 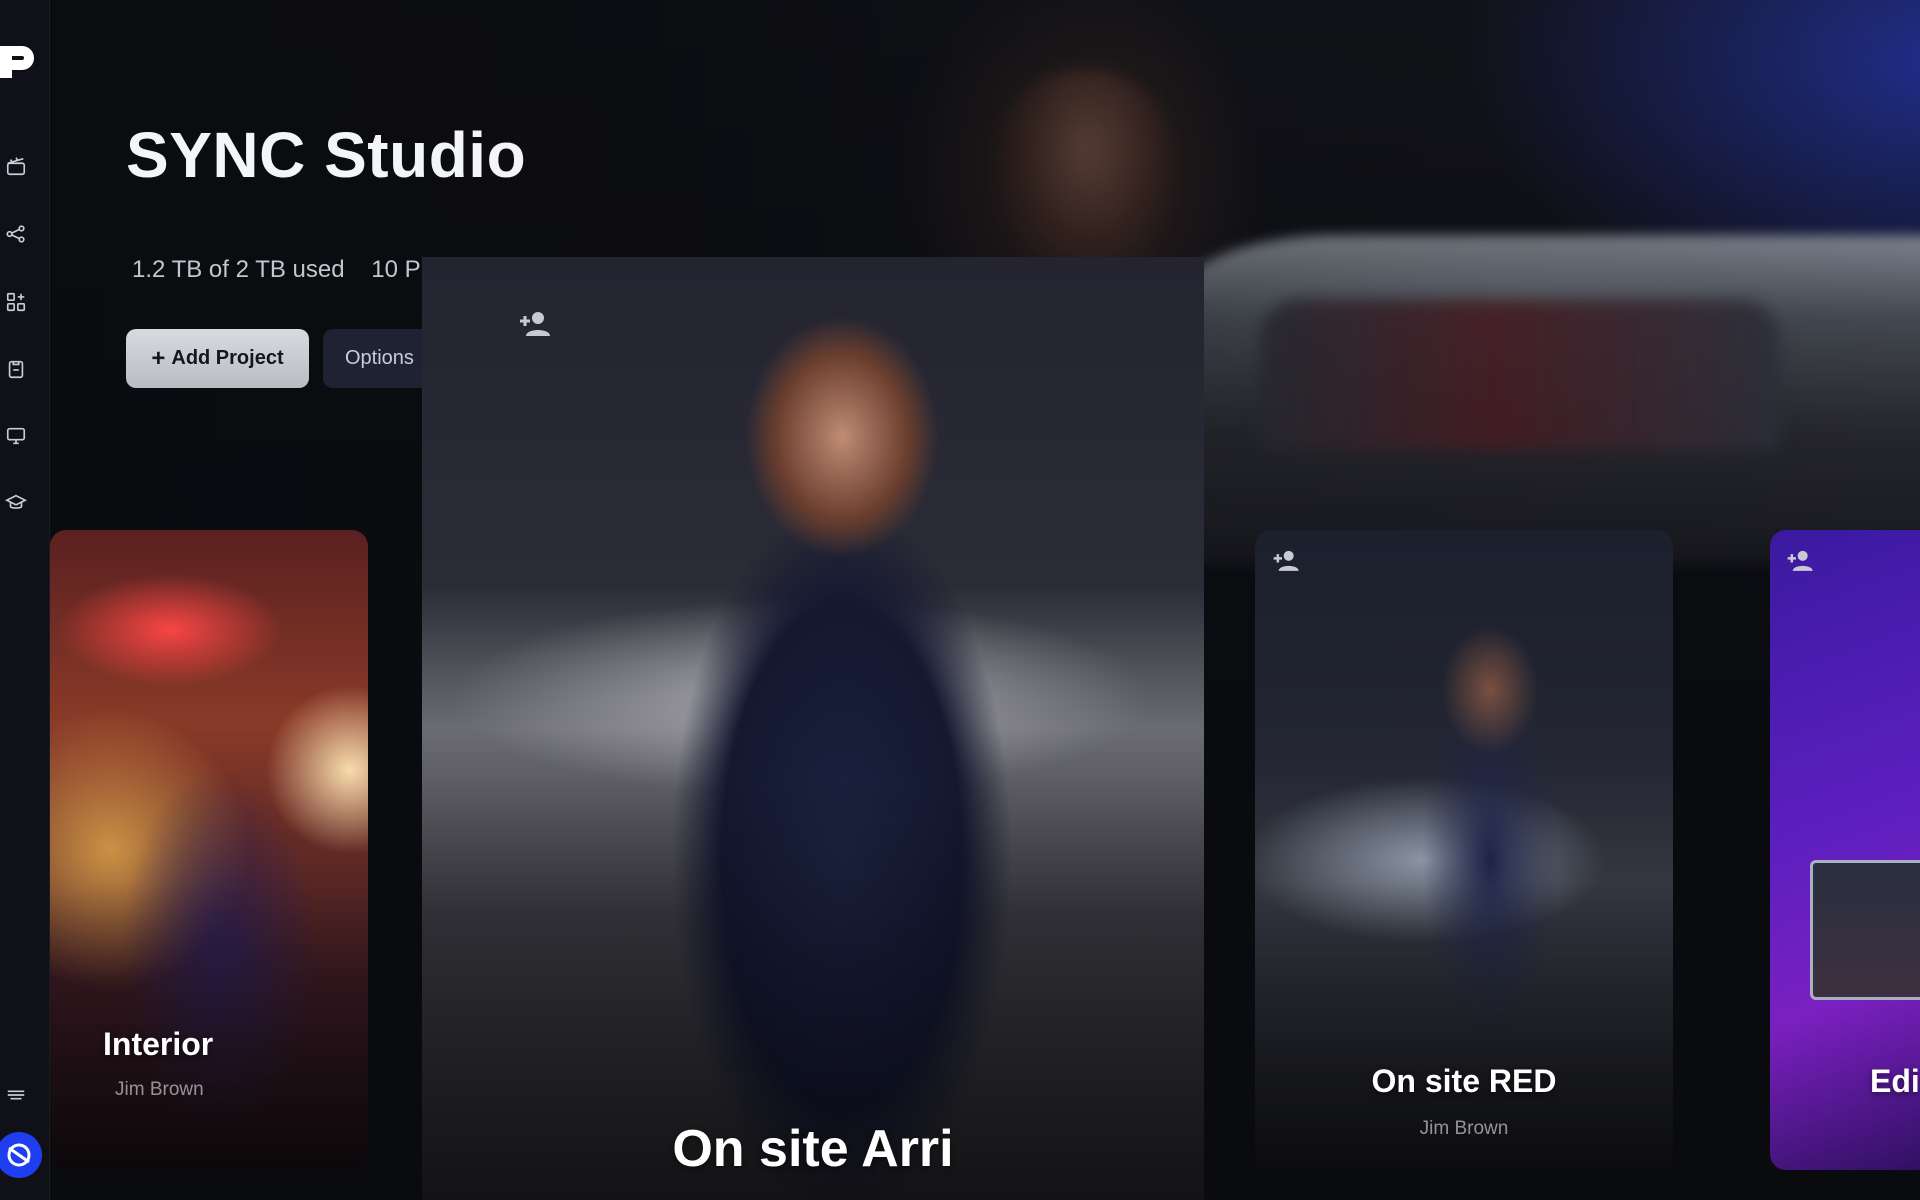 I want to click on user-avatar, so click(x=21, y=1155).